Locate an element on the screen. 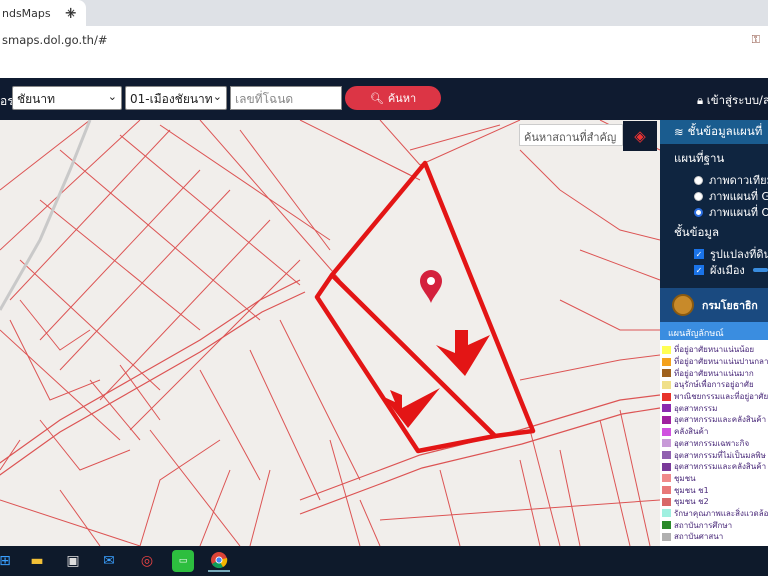 The image size is (768, 576). map-pin-icon is located at coordinates (431, 286).